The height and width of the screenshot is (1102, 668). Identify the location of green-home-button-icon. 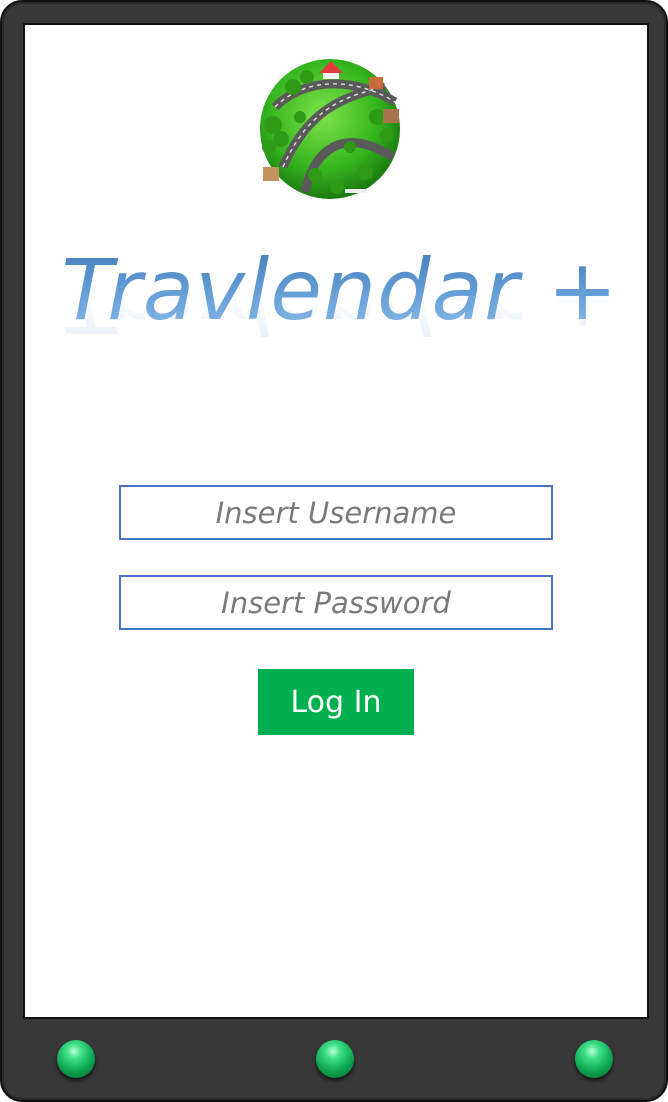
(335, 1059).